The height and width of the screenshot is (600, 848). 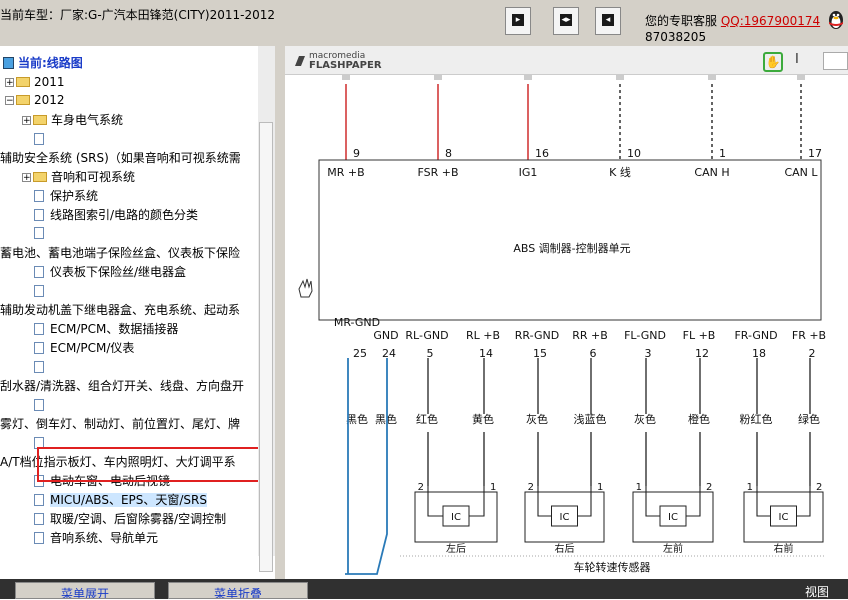 I want to click on text-select-button: I, so click(x=797, y=59).